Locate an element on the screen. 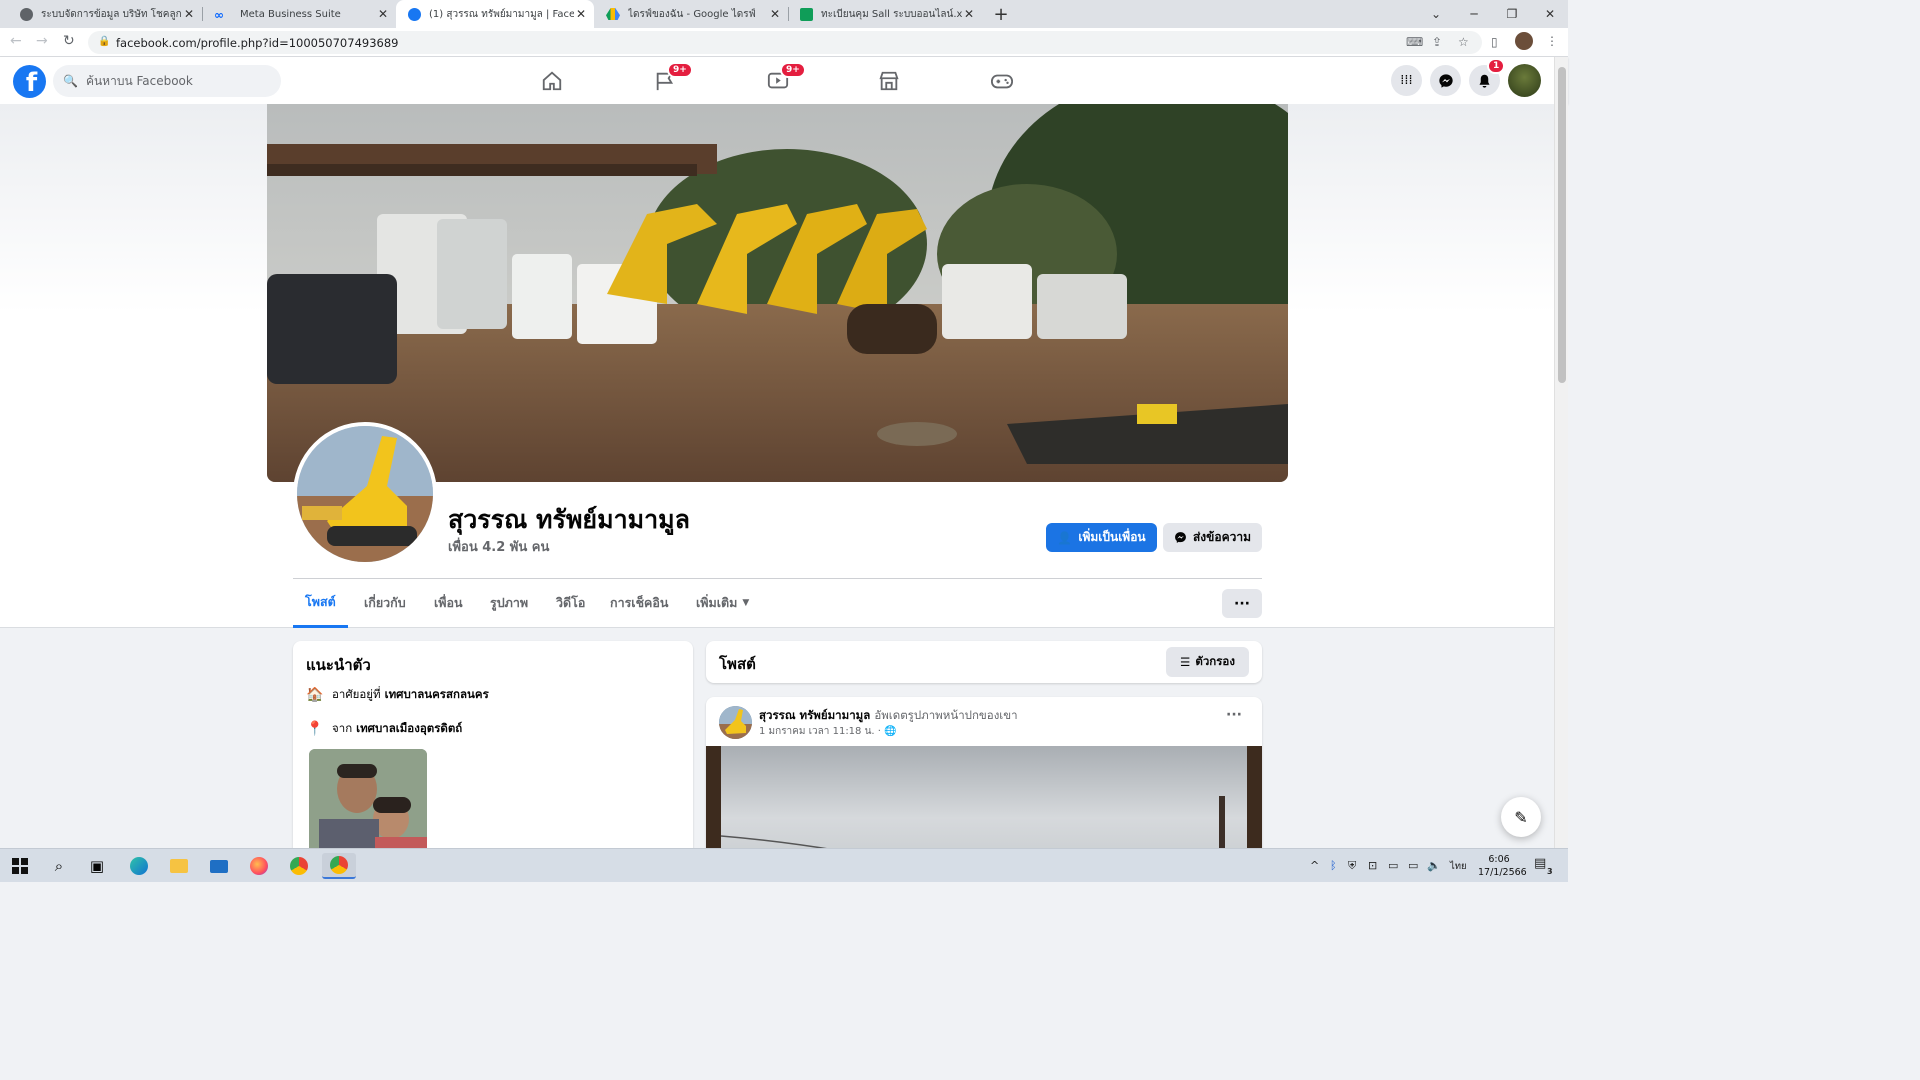  filter-label: ตัวกรอง is located at coordinates (1215, 661).